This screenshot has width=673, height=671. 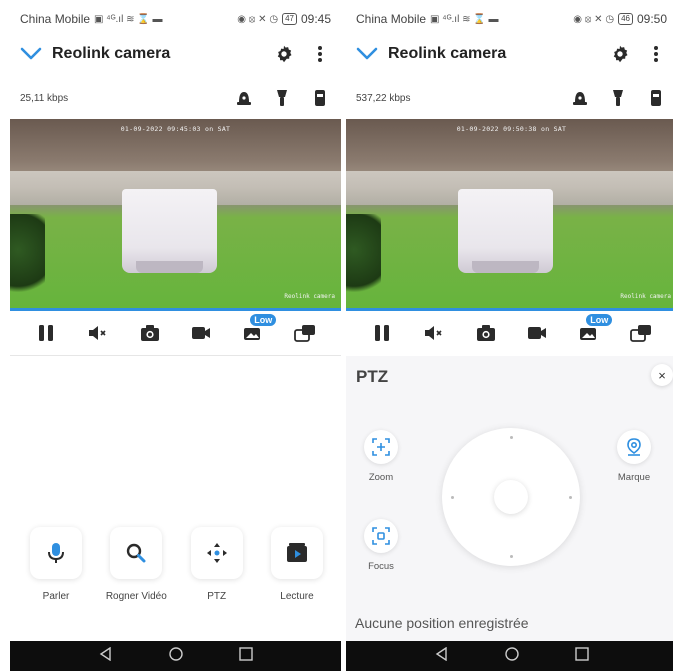 I want to click on bitrate-label: 25,11 kbps, so click(x=44, y=98).